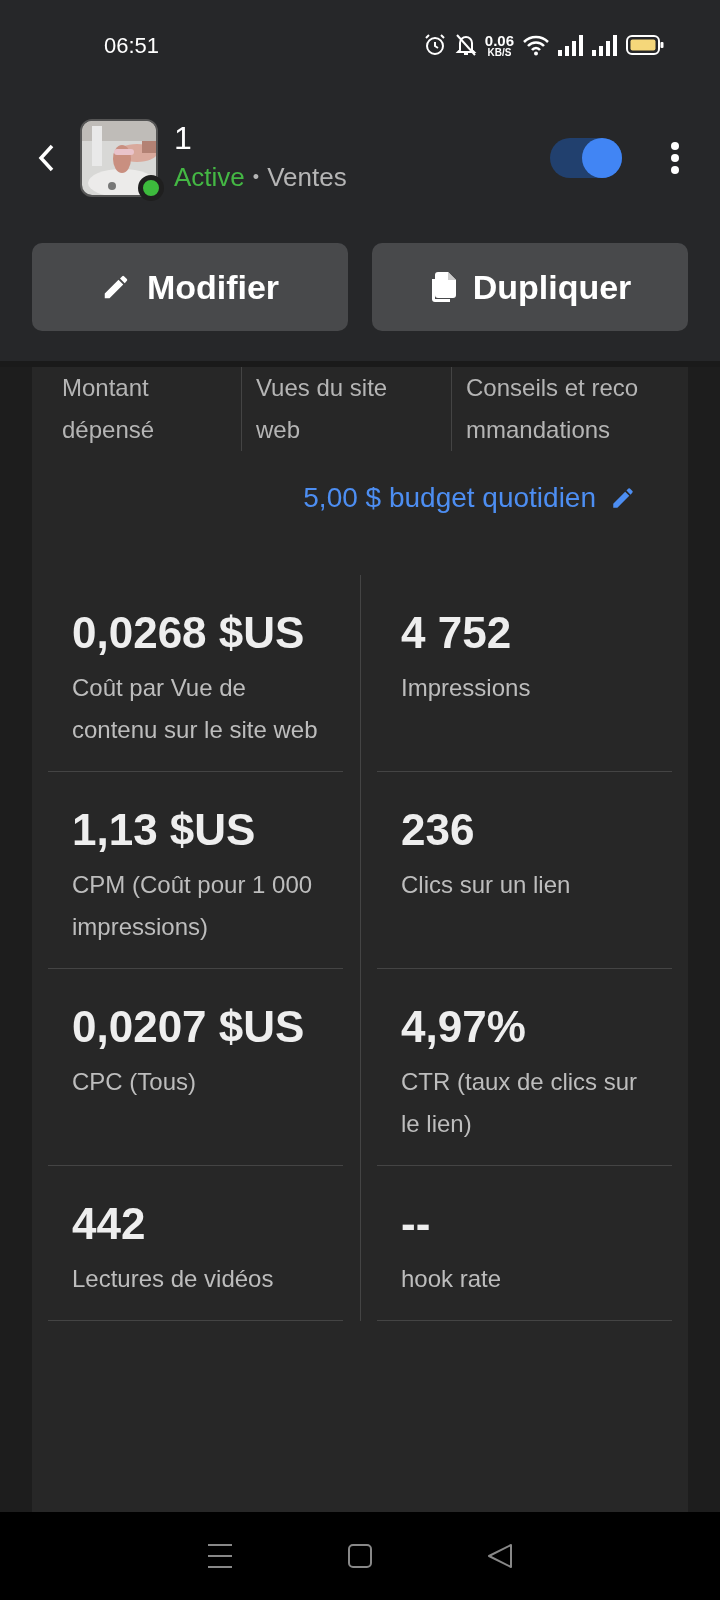 The height and width of the screenshot is (1600, 720). I want to click on toggle-switch, so click(586, 157).